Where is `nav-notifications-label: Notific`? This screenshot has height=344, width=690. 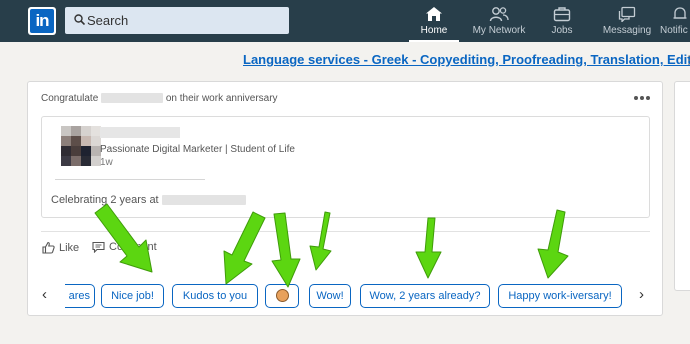
nav-notifications-label: Notific is located at coordinates (674, 30).